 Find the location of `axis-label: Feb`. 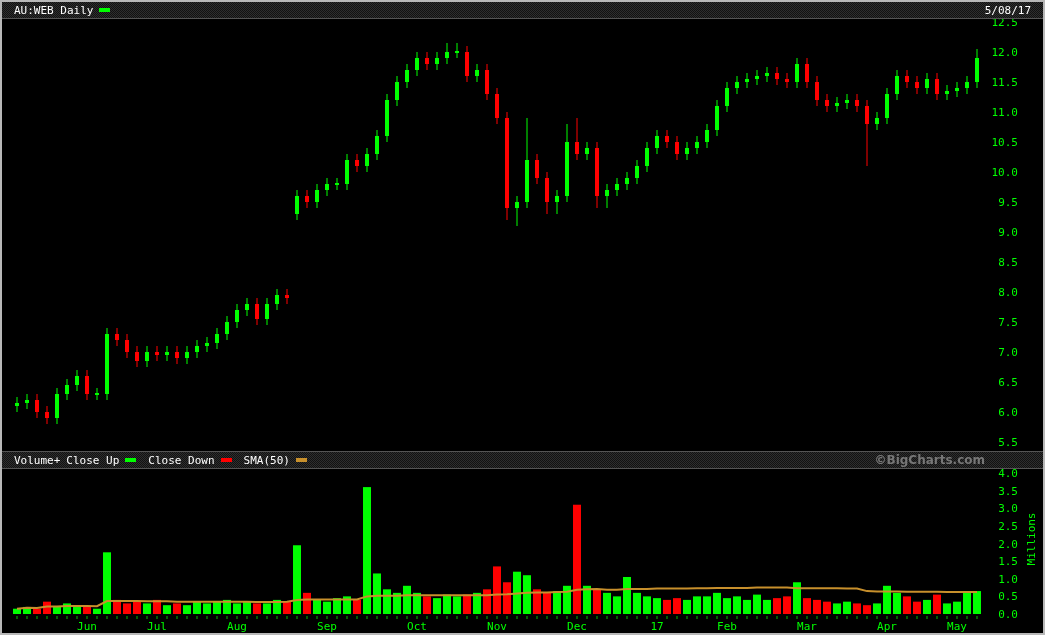

axis-label: Feb is located at coordinates (727, 626).